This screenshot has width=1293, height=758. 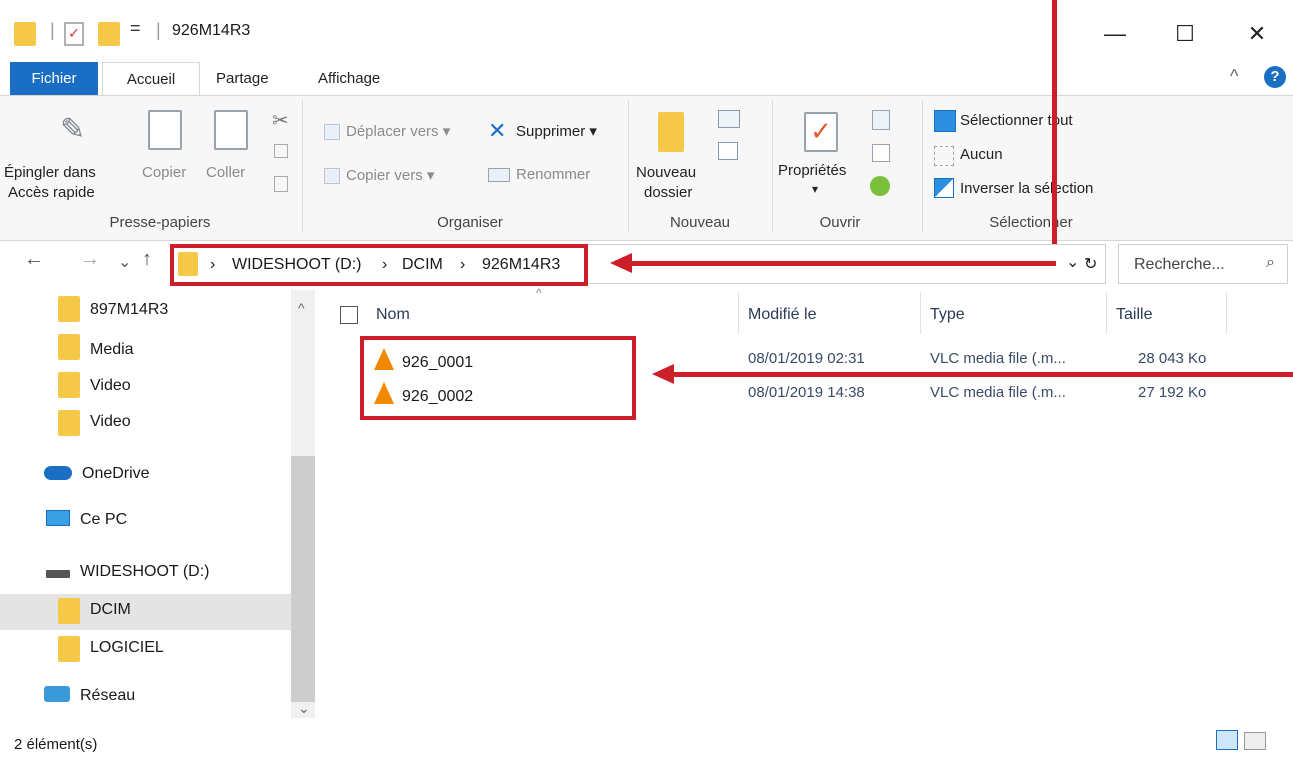 I want to click on drive-icon, so click(x=58, y=574).